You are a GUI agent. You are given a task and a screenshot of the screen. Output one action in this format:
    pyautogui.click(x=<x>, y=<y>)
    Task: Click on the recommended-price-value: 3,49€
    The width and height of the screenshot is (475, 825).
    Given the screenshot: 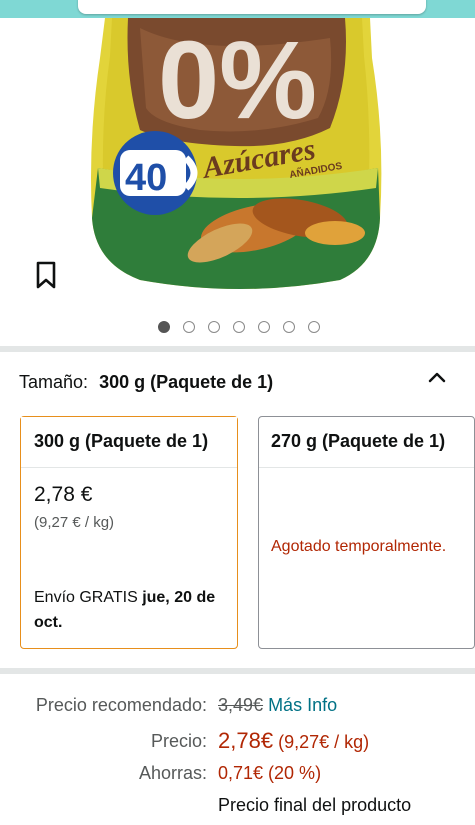 What is the action you would take?
    pyautogui.click(x=241, y=705)
    